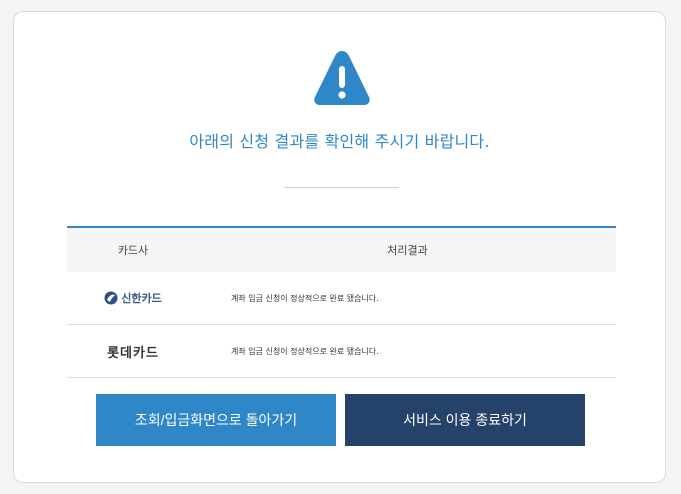  I want to click on shinhan-card-logo: 신한카드, so click(133, 298).